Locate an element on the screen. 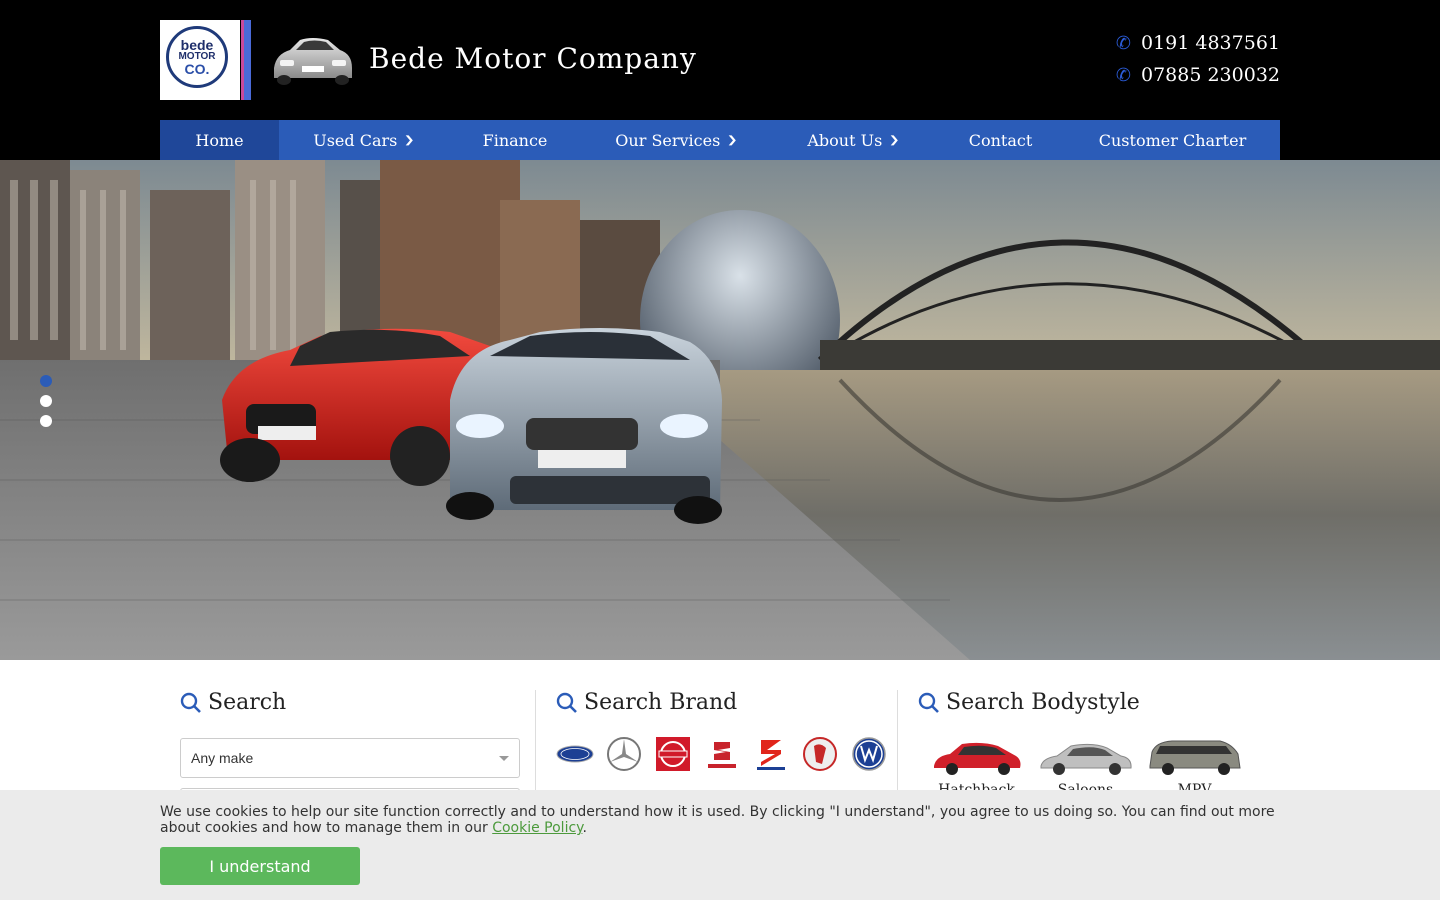  bodystyle-saloons: Saloons is located at coordinates (1085, 768).